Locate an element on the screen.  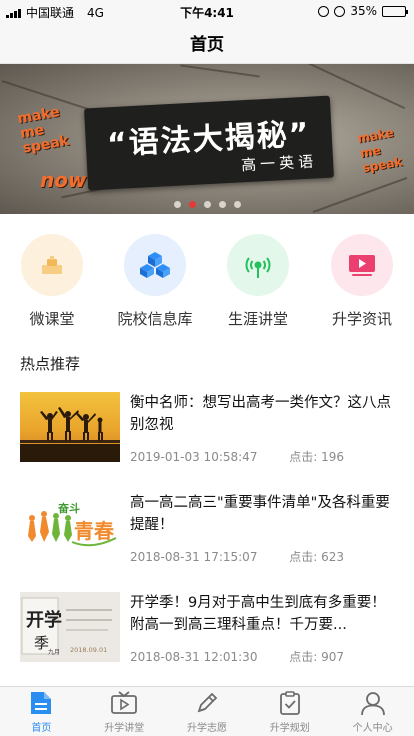
banner-make-me-speak-left: make me speak is located at coordinates (43, 130).